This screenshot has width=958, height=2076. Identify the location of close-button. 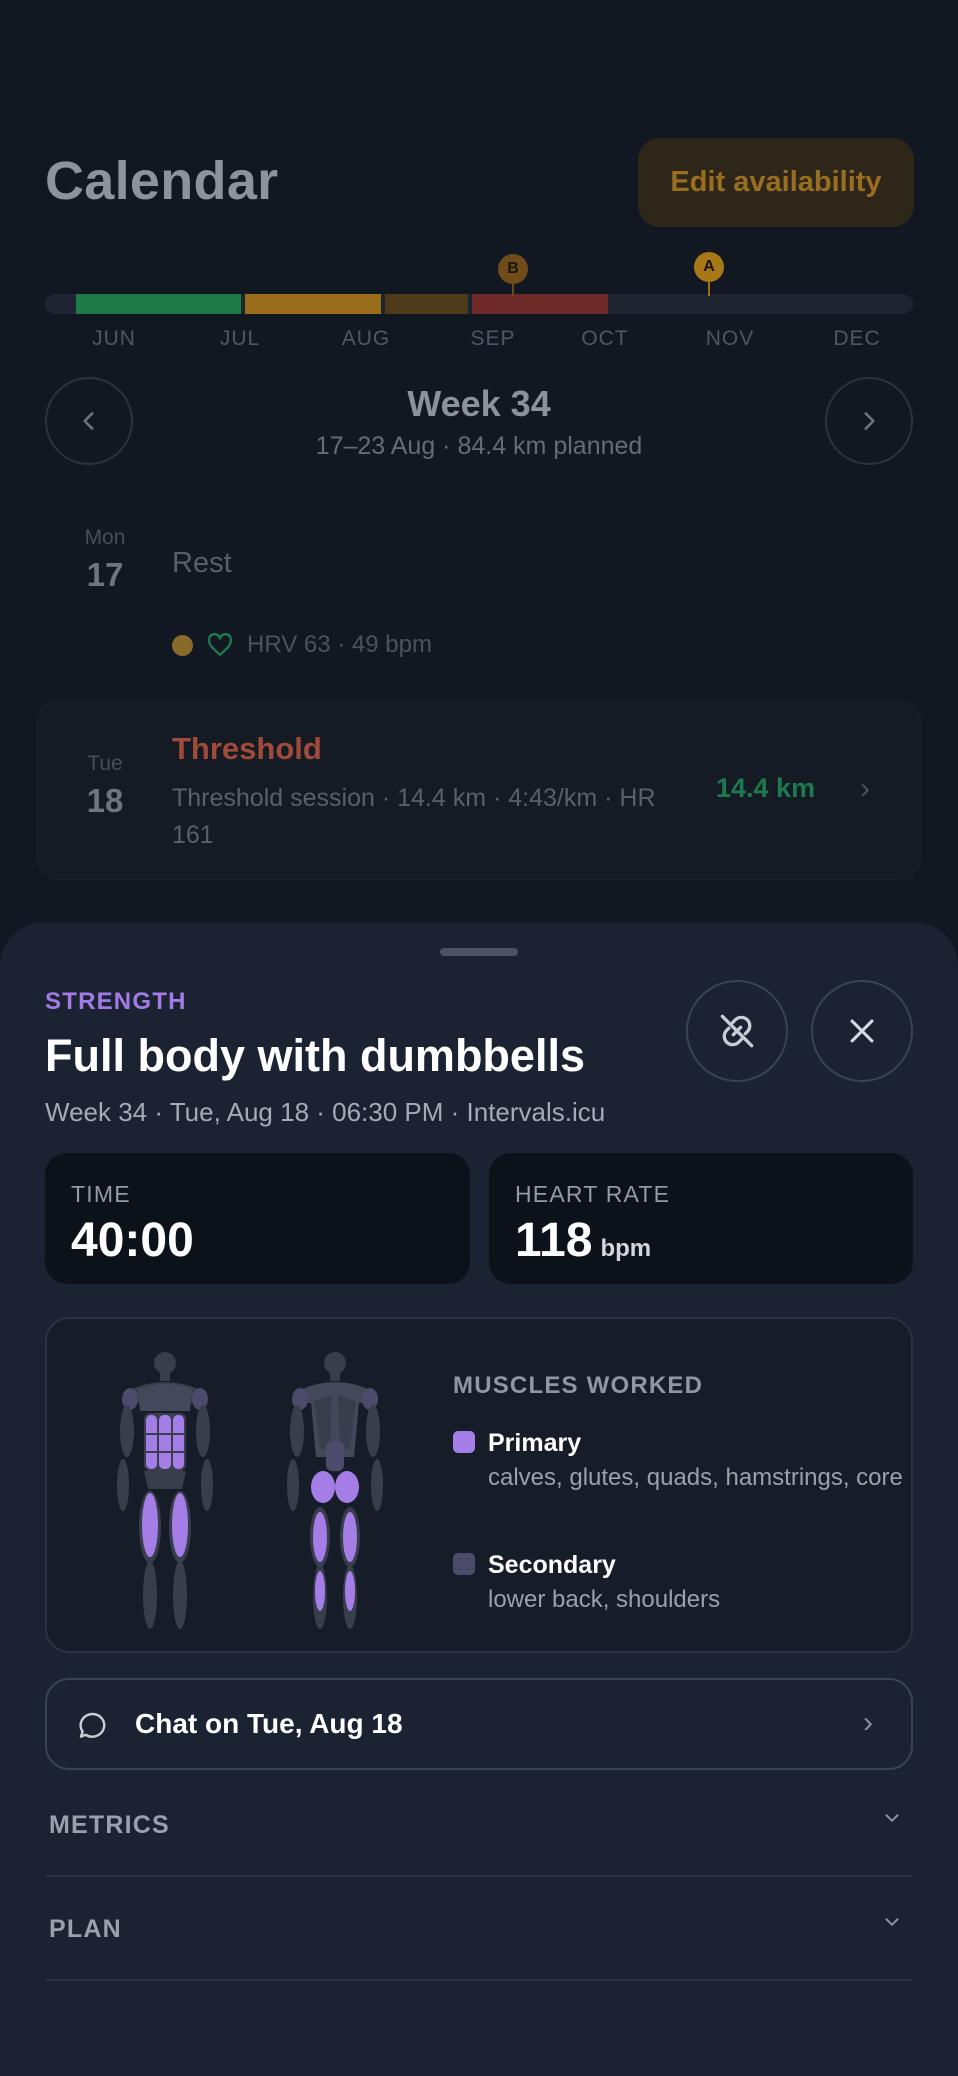
(862, 1031).